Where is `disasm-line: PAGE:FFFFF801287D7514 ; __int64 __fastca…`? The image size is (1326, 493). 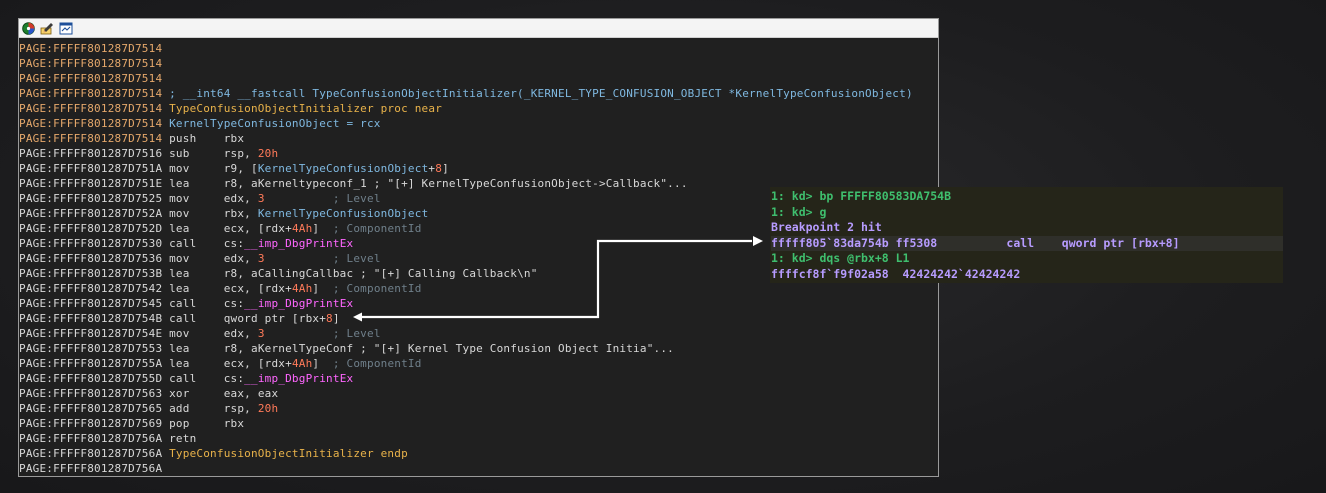
disasm-line: PAGE:FFFFF801287D7514 ; __int64 __fastca… is located at coordinates (478, 93).